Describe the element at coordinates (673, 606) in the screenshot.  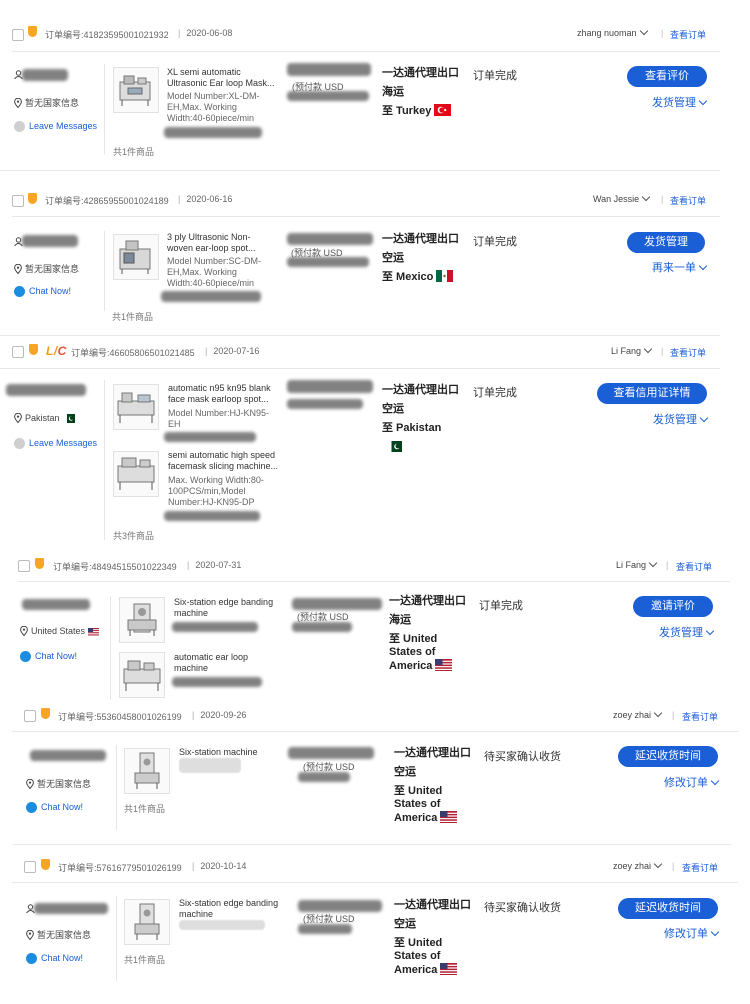
I see `invite-review-button: 邀请评价` at that location.